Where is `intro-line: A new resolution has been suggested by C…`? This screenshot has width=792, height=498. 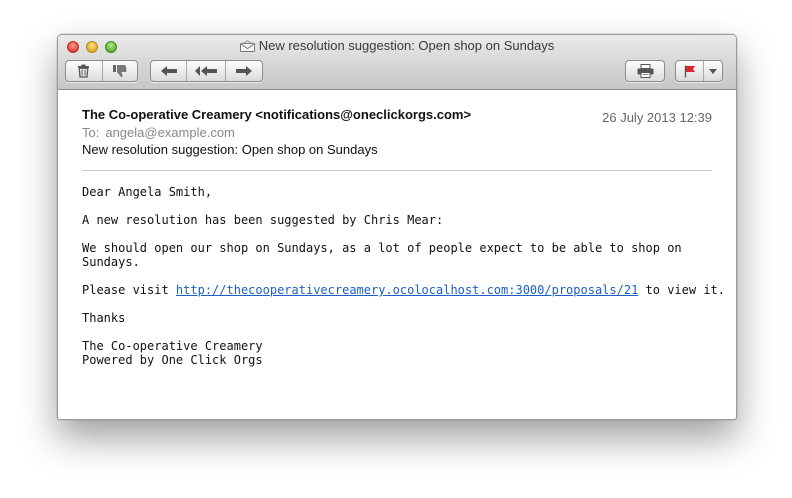
intro-line: A new resolution has been suggested by C… is located at coordinates (263, 220).